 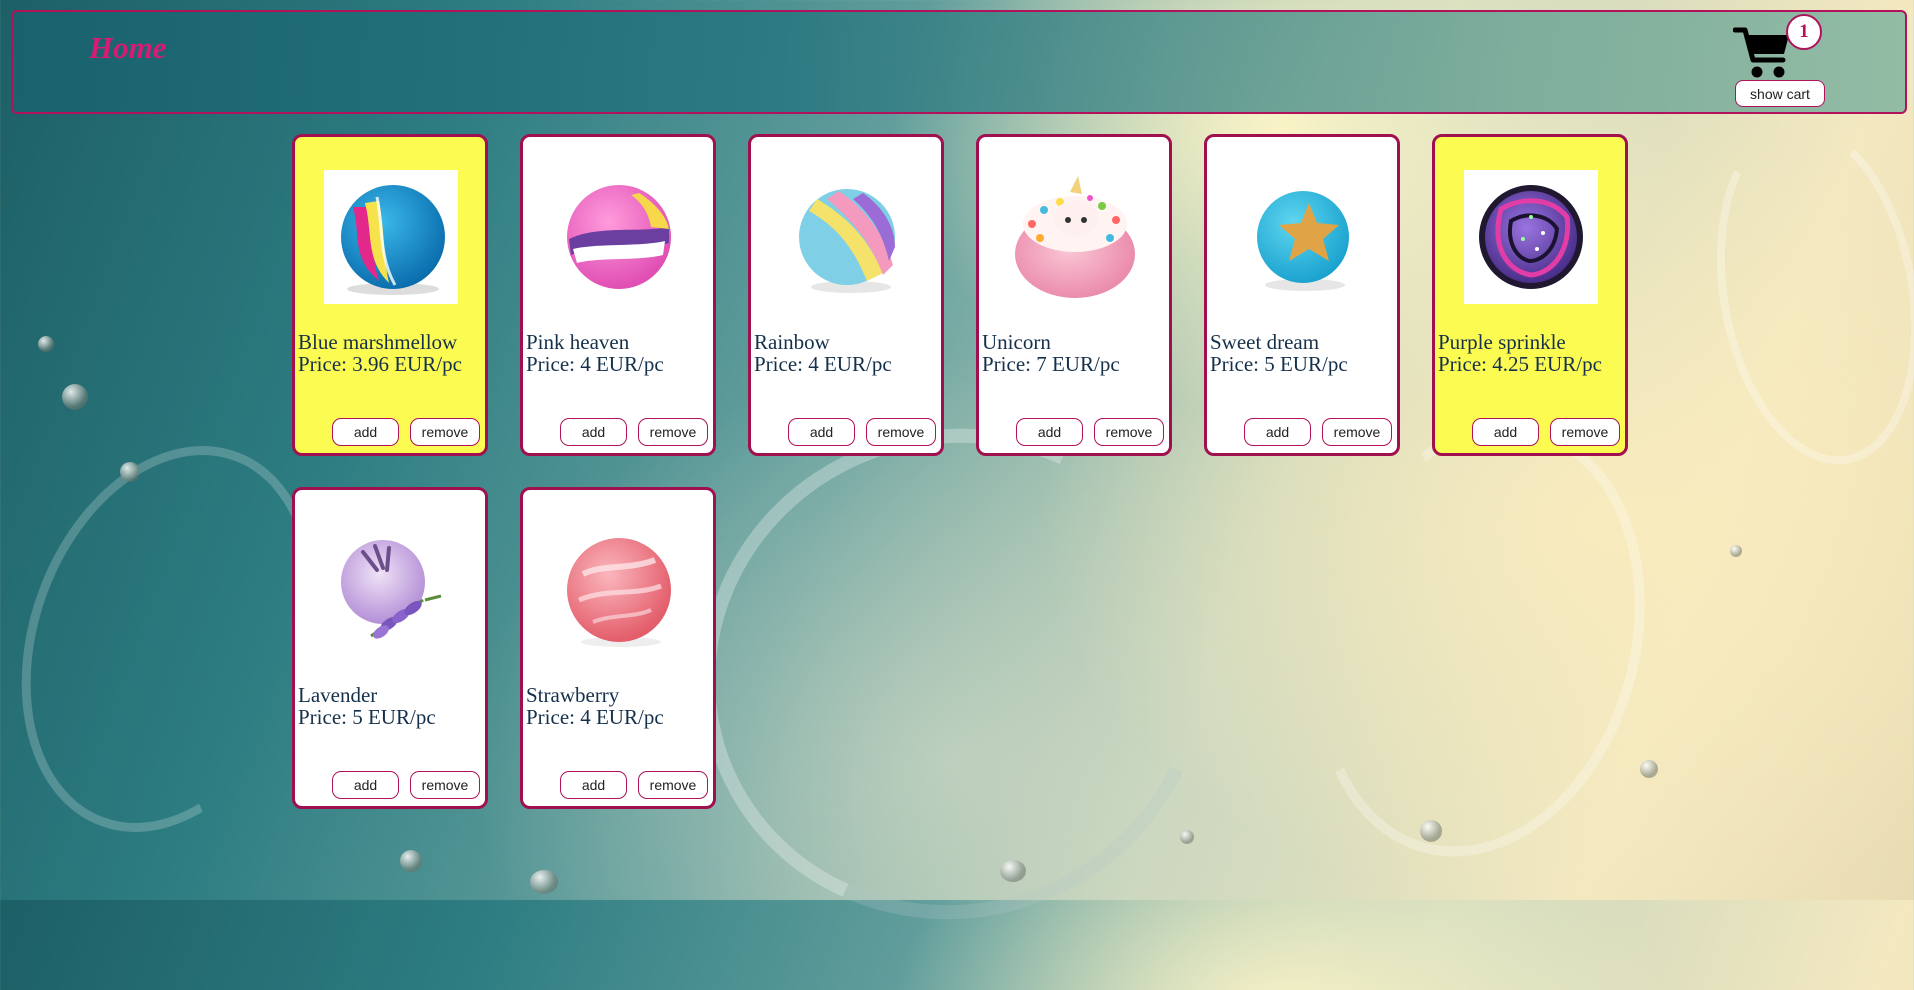 I want to click on product-card: Pink heaven Price: 4 EUR/pc add remove, so click(x=618, y=295).